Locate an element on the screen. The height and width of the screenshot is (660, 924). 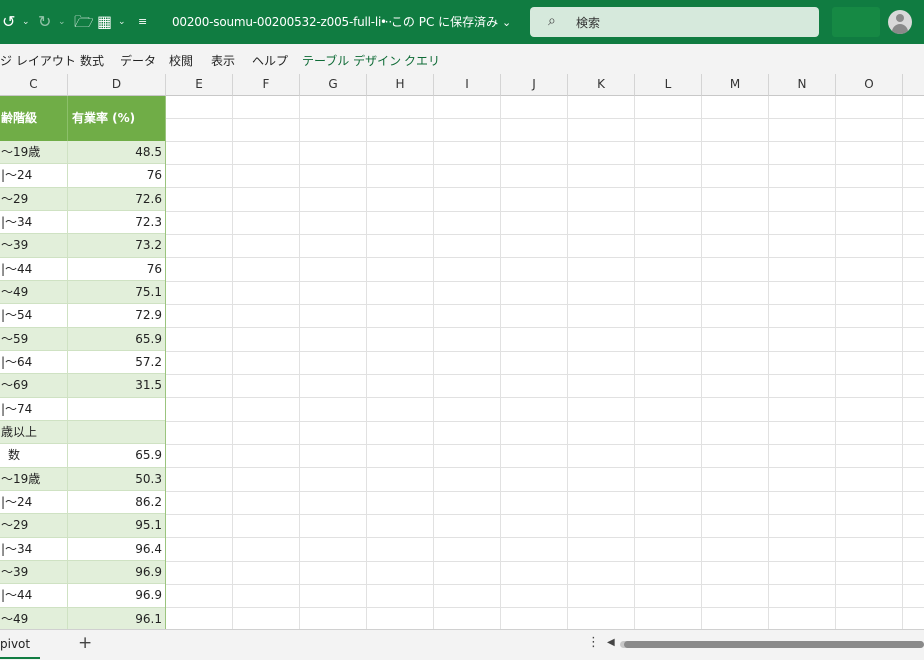
undo-icon: ↺ is located at coordinates (8, 22).